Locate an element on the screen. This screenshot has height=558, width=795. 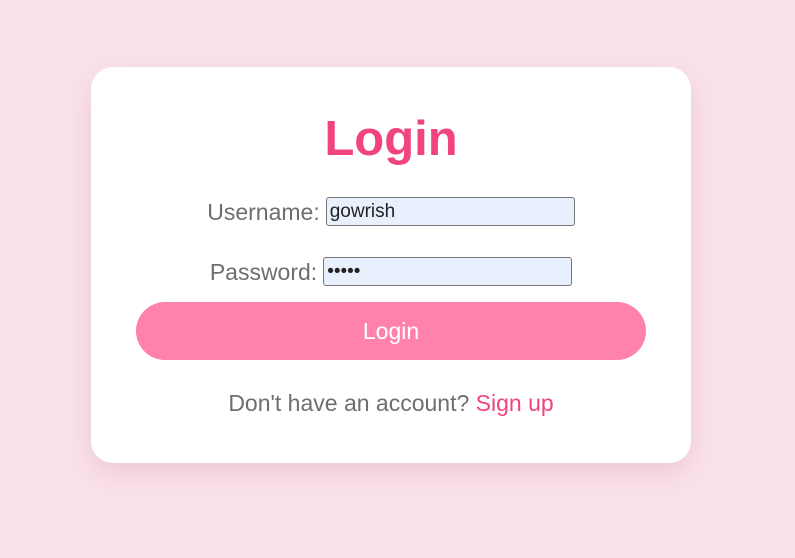
password-row: Password: is located at coordinates (391, 271).